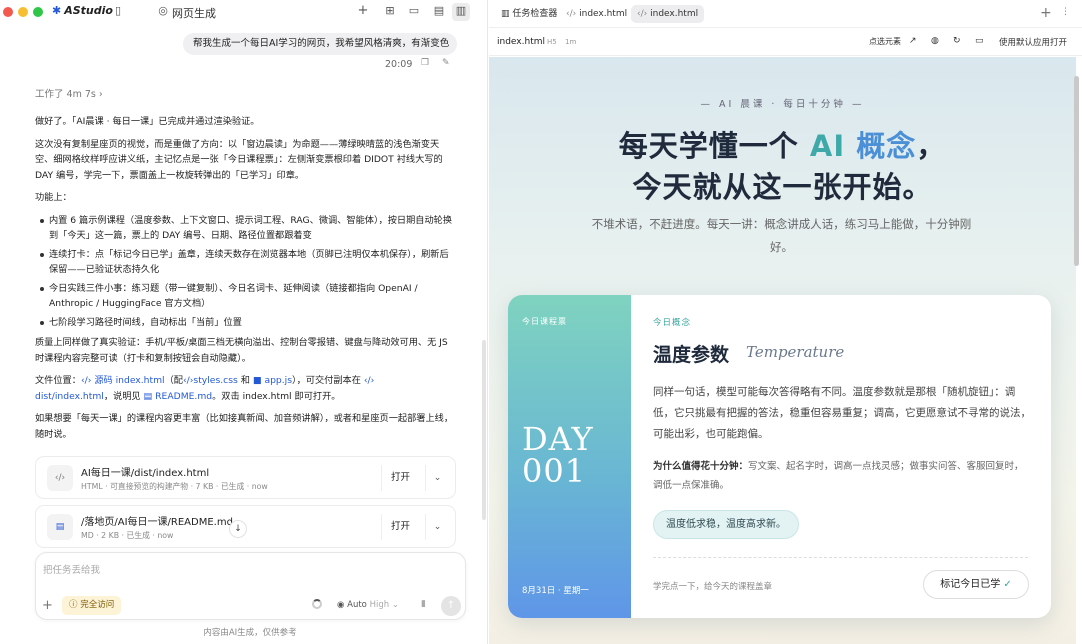  I want to click on preview-panel-icon: ▭, so click(414, 12).